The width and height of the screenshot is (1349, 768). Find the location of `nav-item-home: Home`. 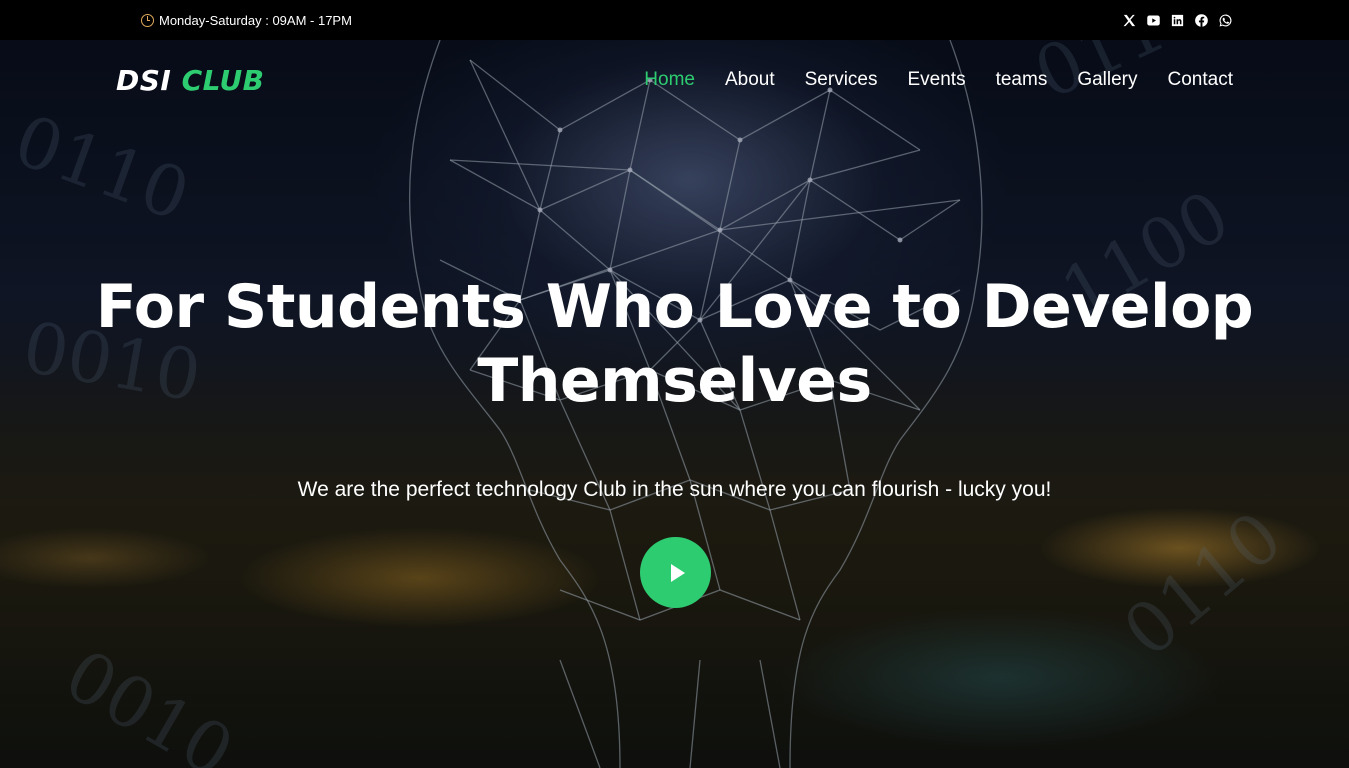

nav-item-home: Home is located at coordinates (669, 80).